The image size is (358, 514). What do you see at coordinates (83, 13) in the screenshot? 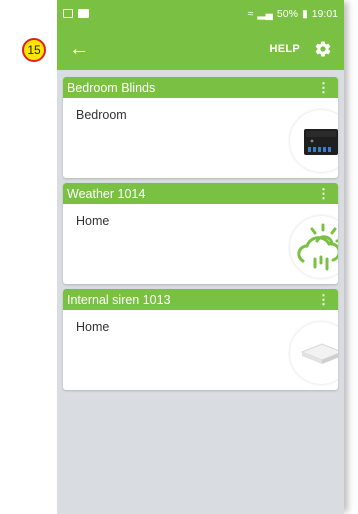
I see `message-notification-icon` at bounding box center [83, 13].